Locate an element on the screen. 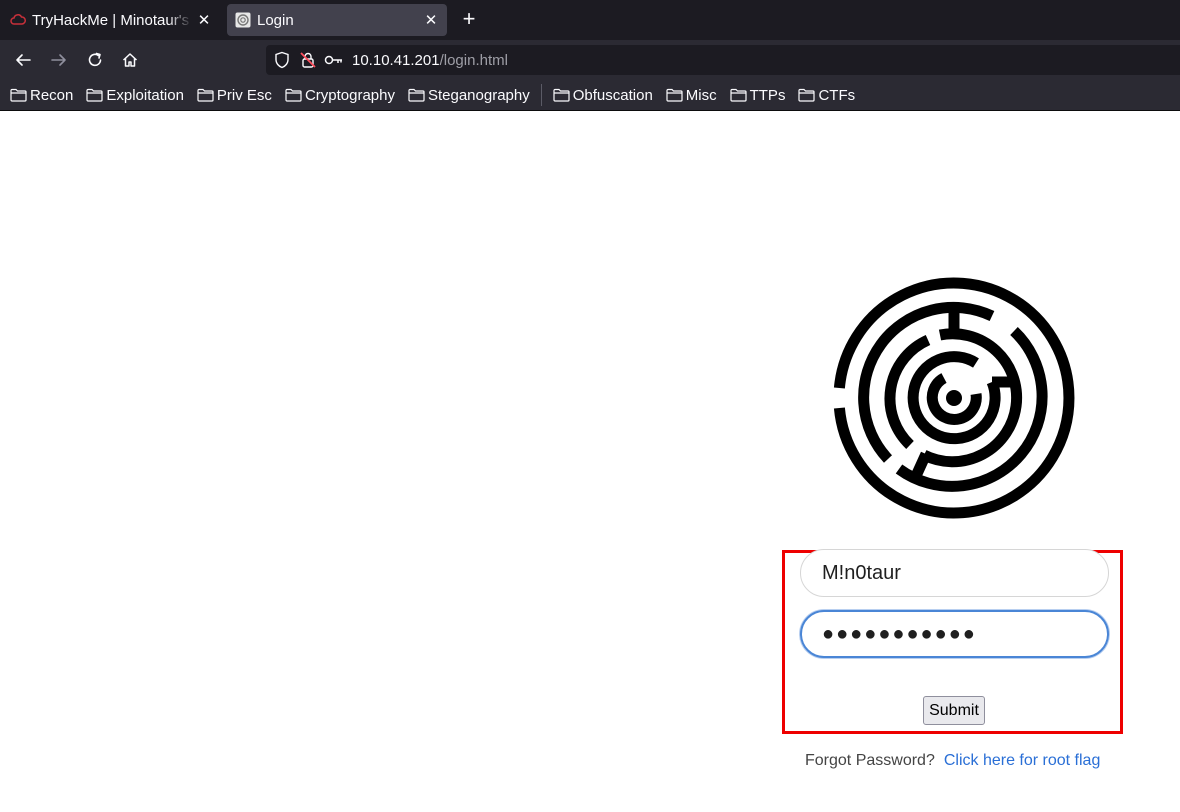 The width and height of the screenshot is (1180, 812). shield-icon is located at coordinates (282, 60).